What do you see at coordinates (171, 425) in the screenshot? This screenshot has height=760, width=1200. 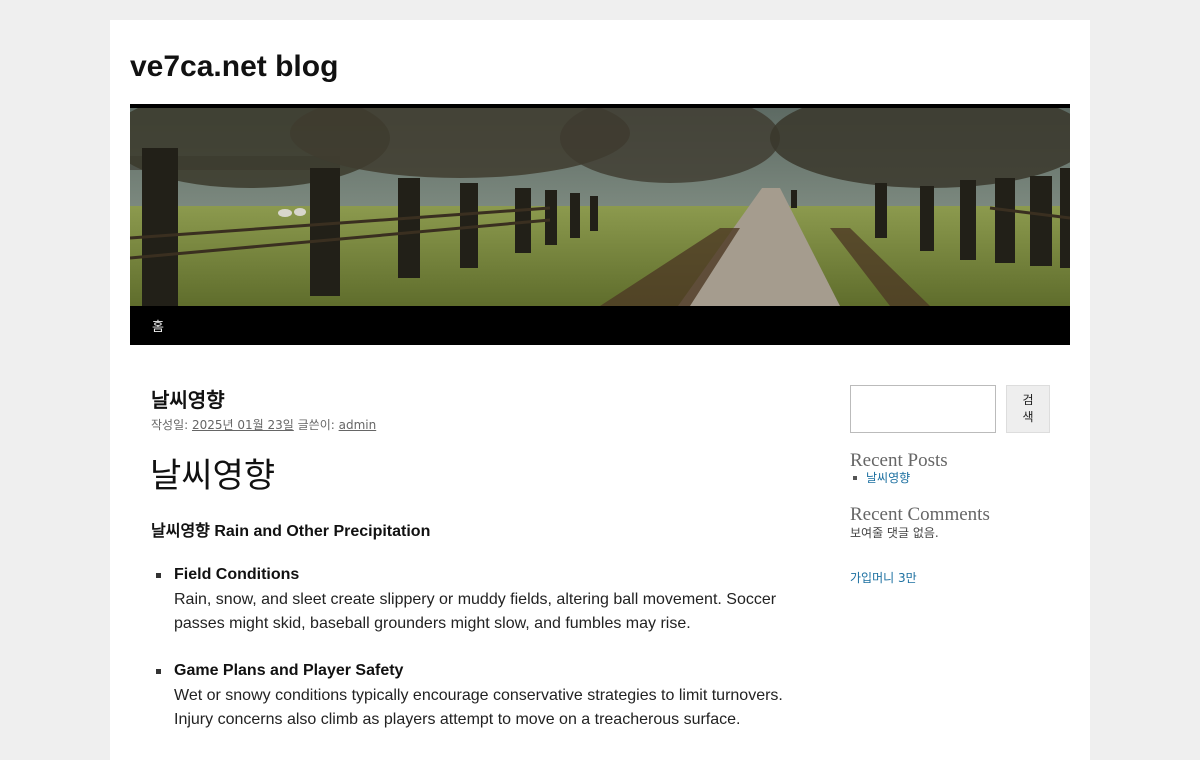 I see `post-date-prefix: 작성일:` at bounding box center [171, 425].